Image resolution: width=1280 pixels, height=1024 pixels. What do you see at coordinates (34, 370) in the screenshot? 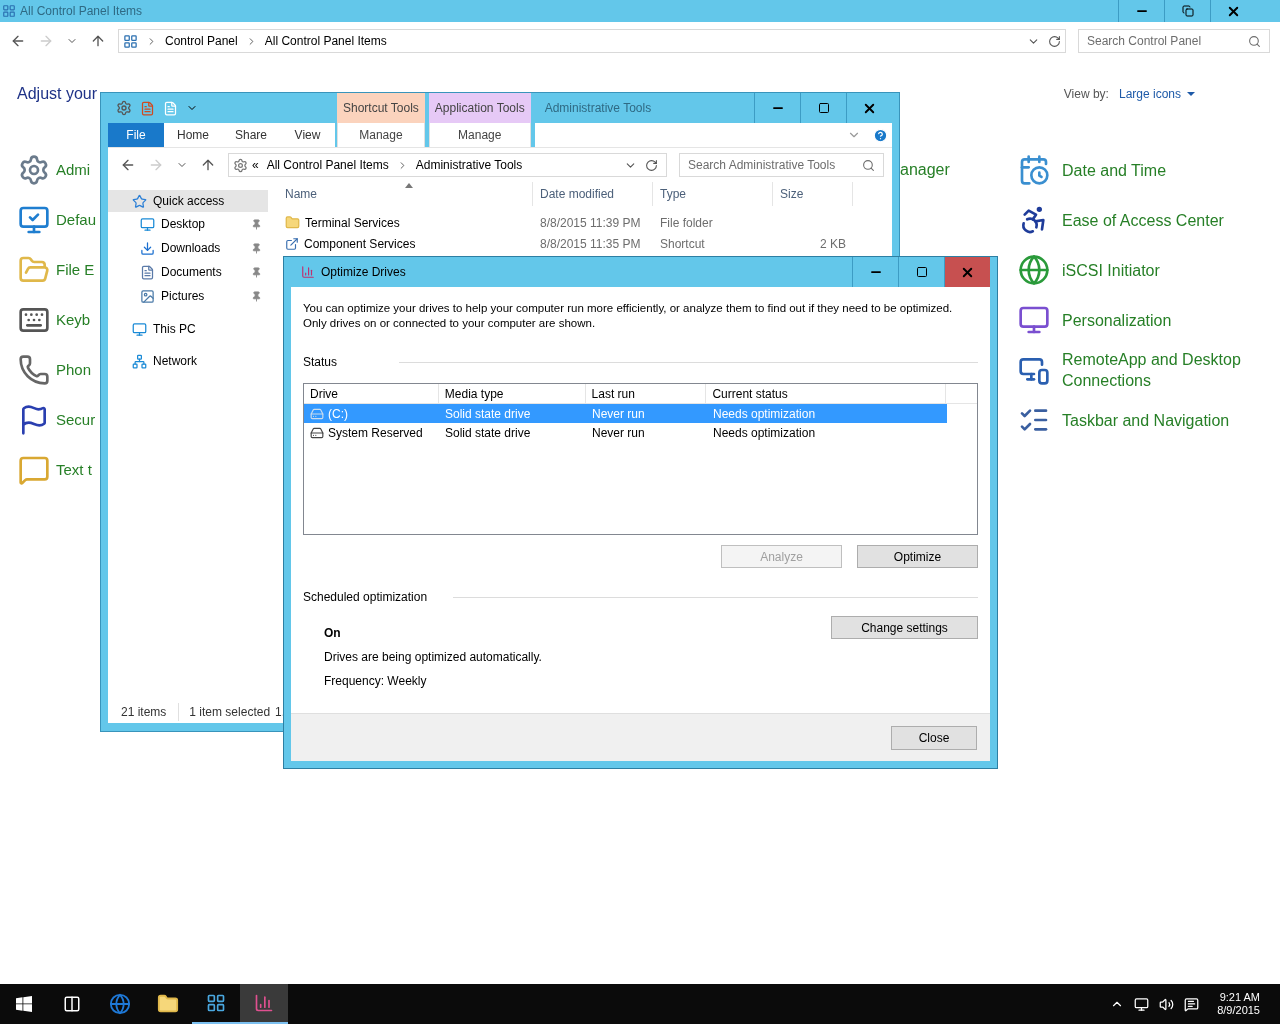
I see `phone-icon` at bounding box center [34, 370].